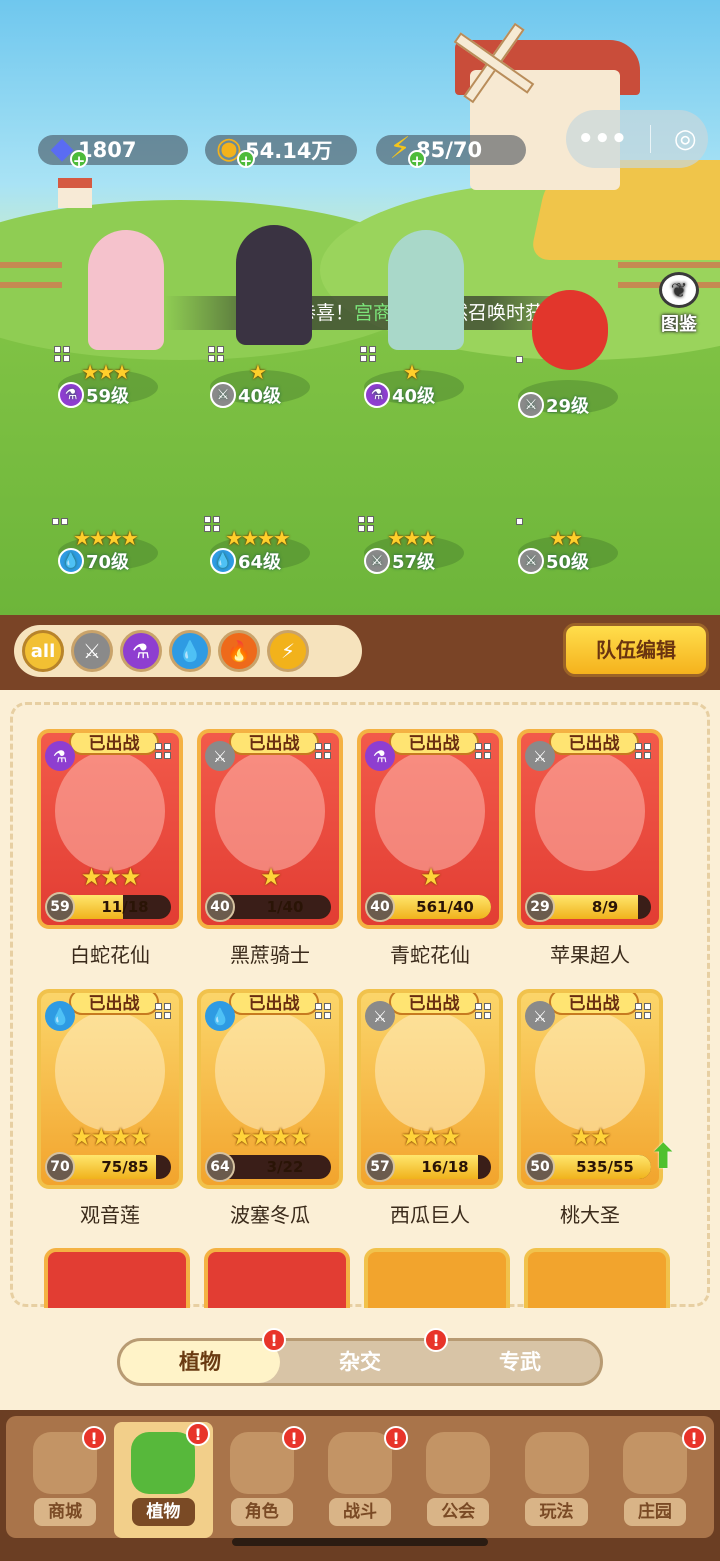 The width and height of the screenshot is (720, 1561). What do you see at coordinates (654, 1512) in the screenshot?
I see `nav-label: 庄园` at bounding box center [654, 1512].